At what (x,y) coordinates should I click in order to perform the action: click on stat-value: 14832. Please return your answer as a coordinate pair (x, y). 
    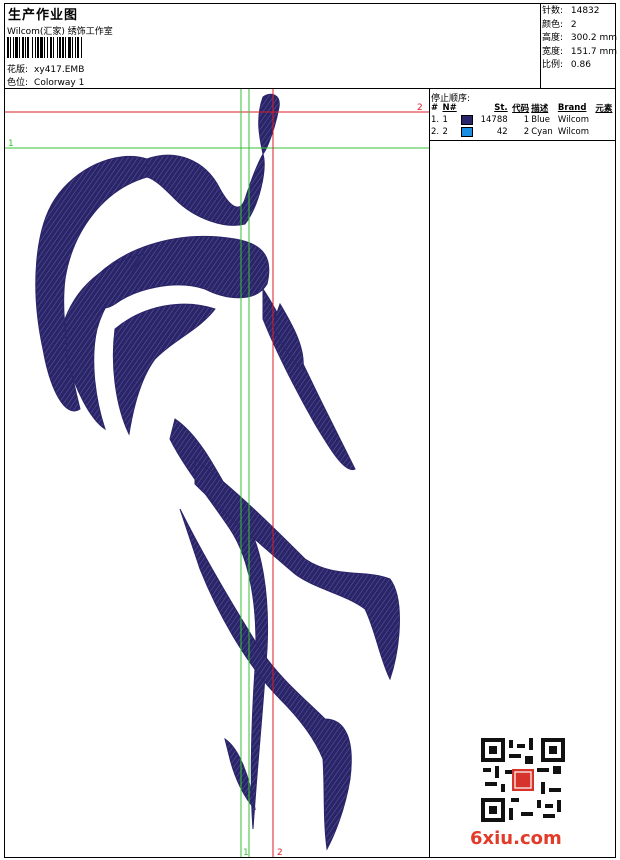
    Looking at the image, I should click on (585, 11).